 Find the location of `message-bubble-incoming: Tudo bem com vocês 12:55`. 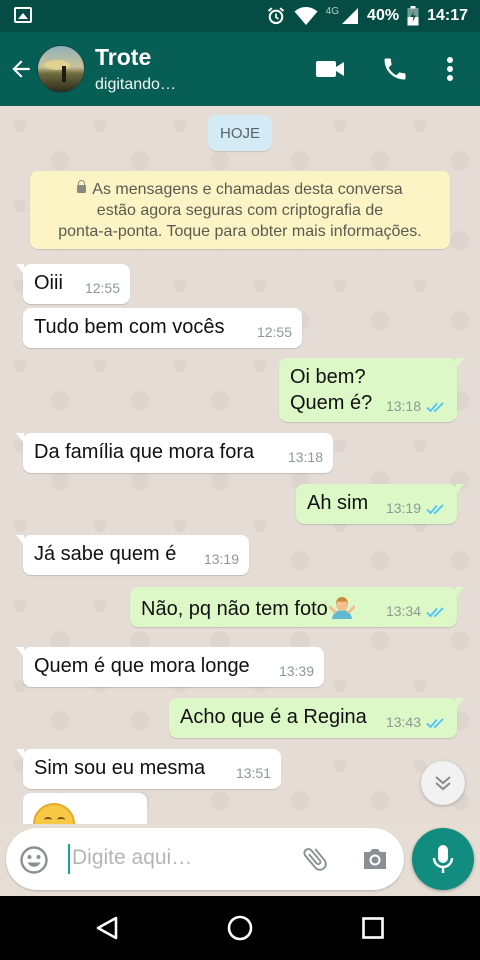

message-bubble-incoming: Tudo bem com vocês 12:55 is located at coordinates (162, 328).